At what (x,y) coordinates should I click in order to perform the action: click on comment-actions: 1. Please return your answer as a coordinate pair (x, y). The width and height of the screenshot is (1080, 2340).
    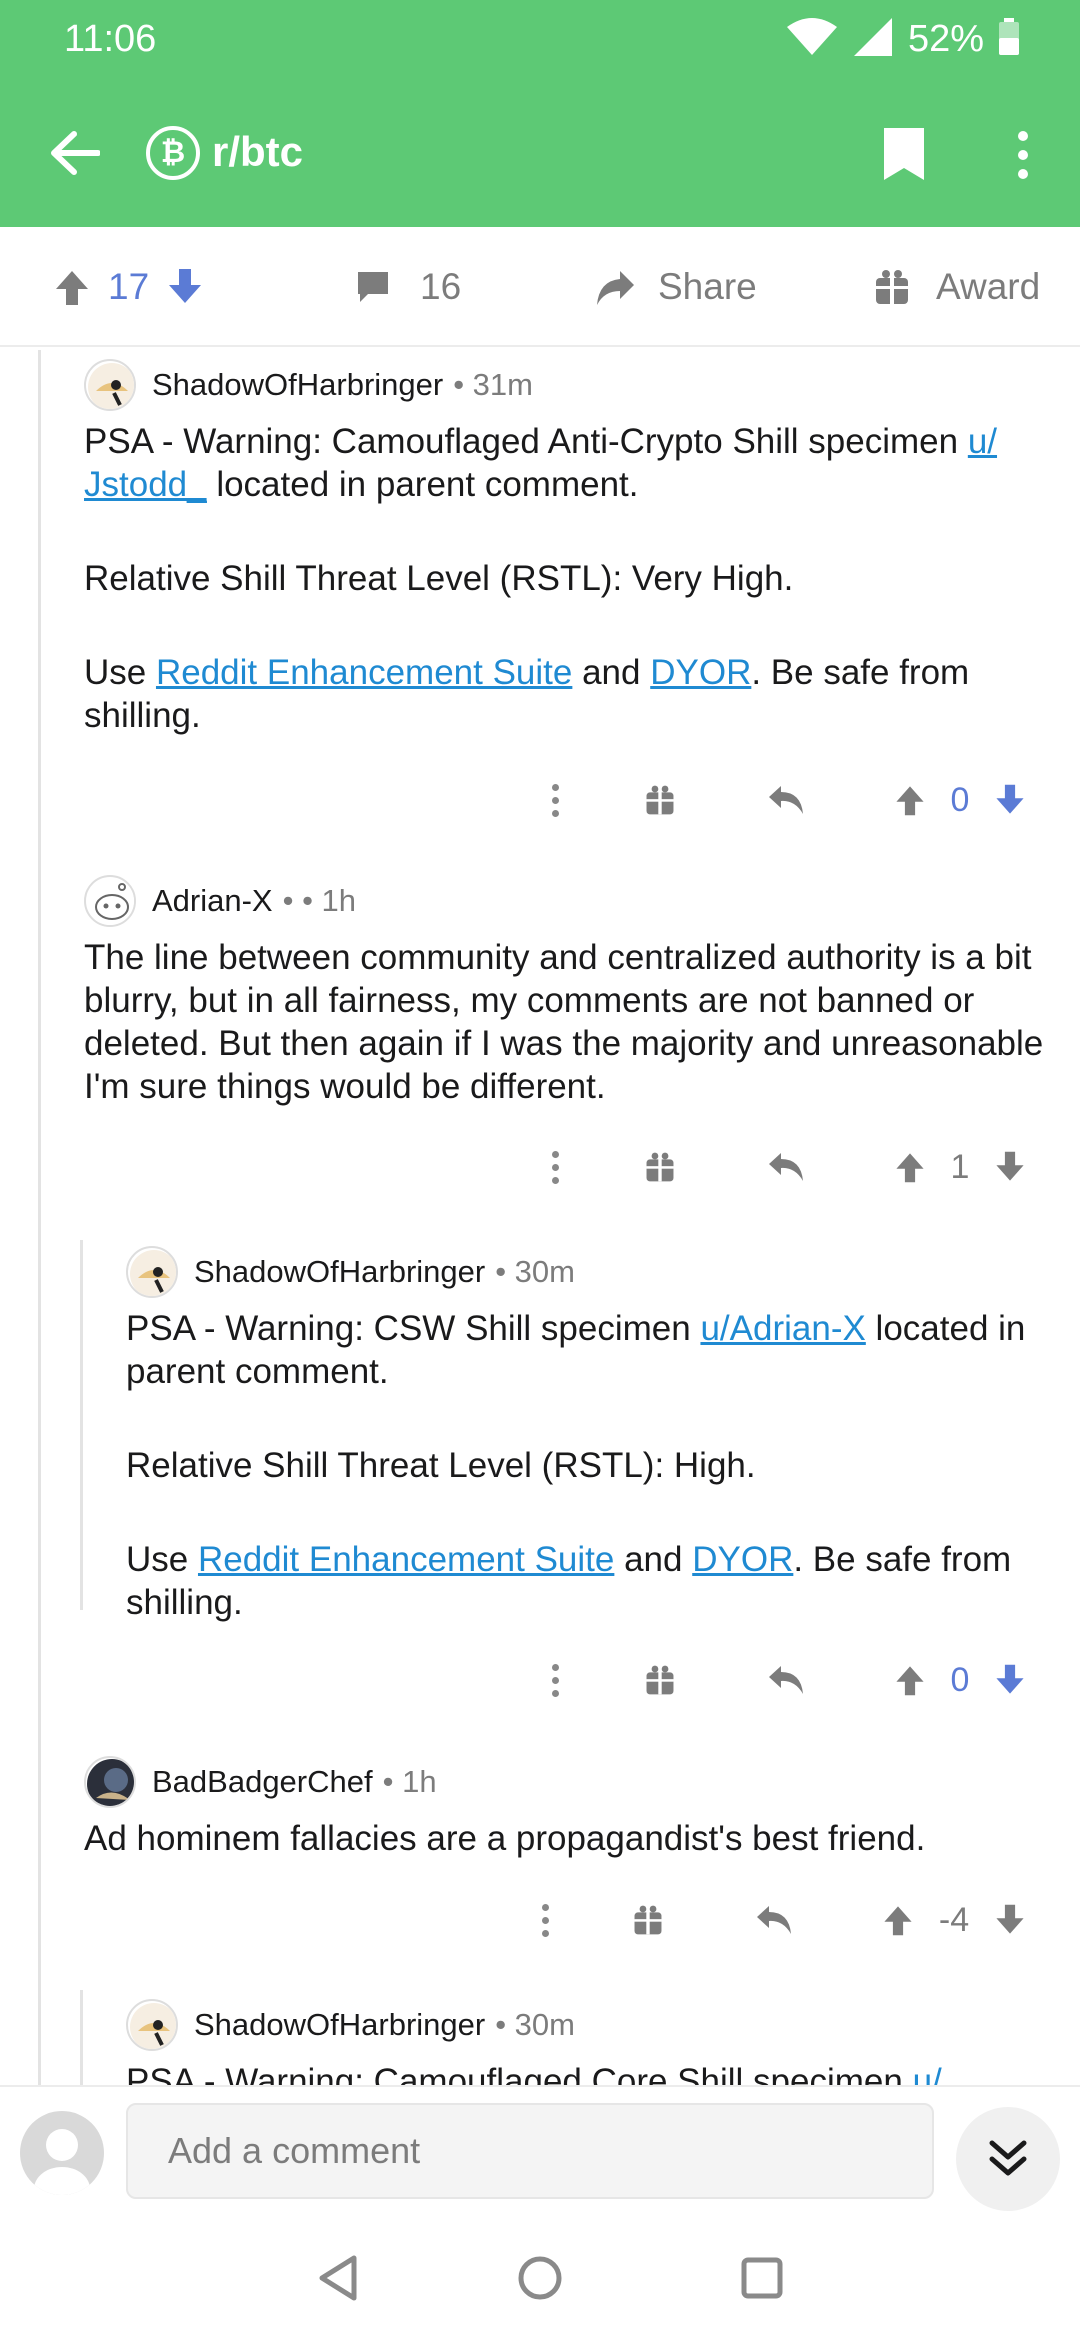
    Looking at the image, I should click on (780, 1167).